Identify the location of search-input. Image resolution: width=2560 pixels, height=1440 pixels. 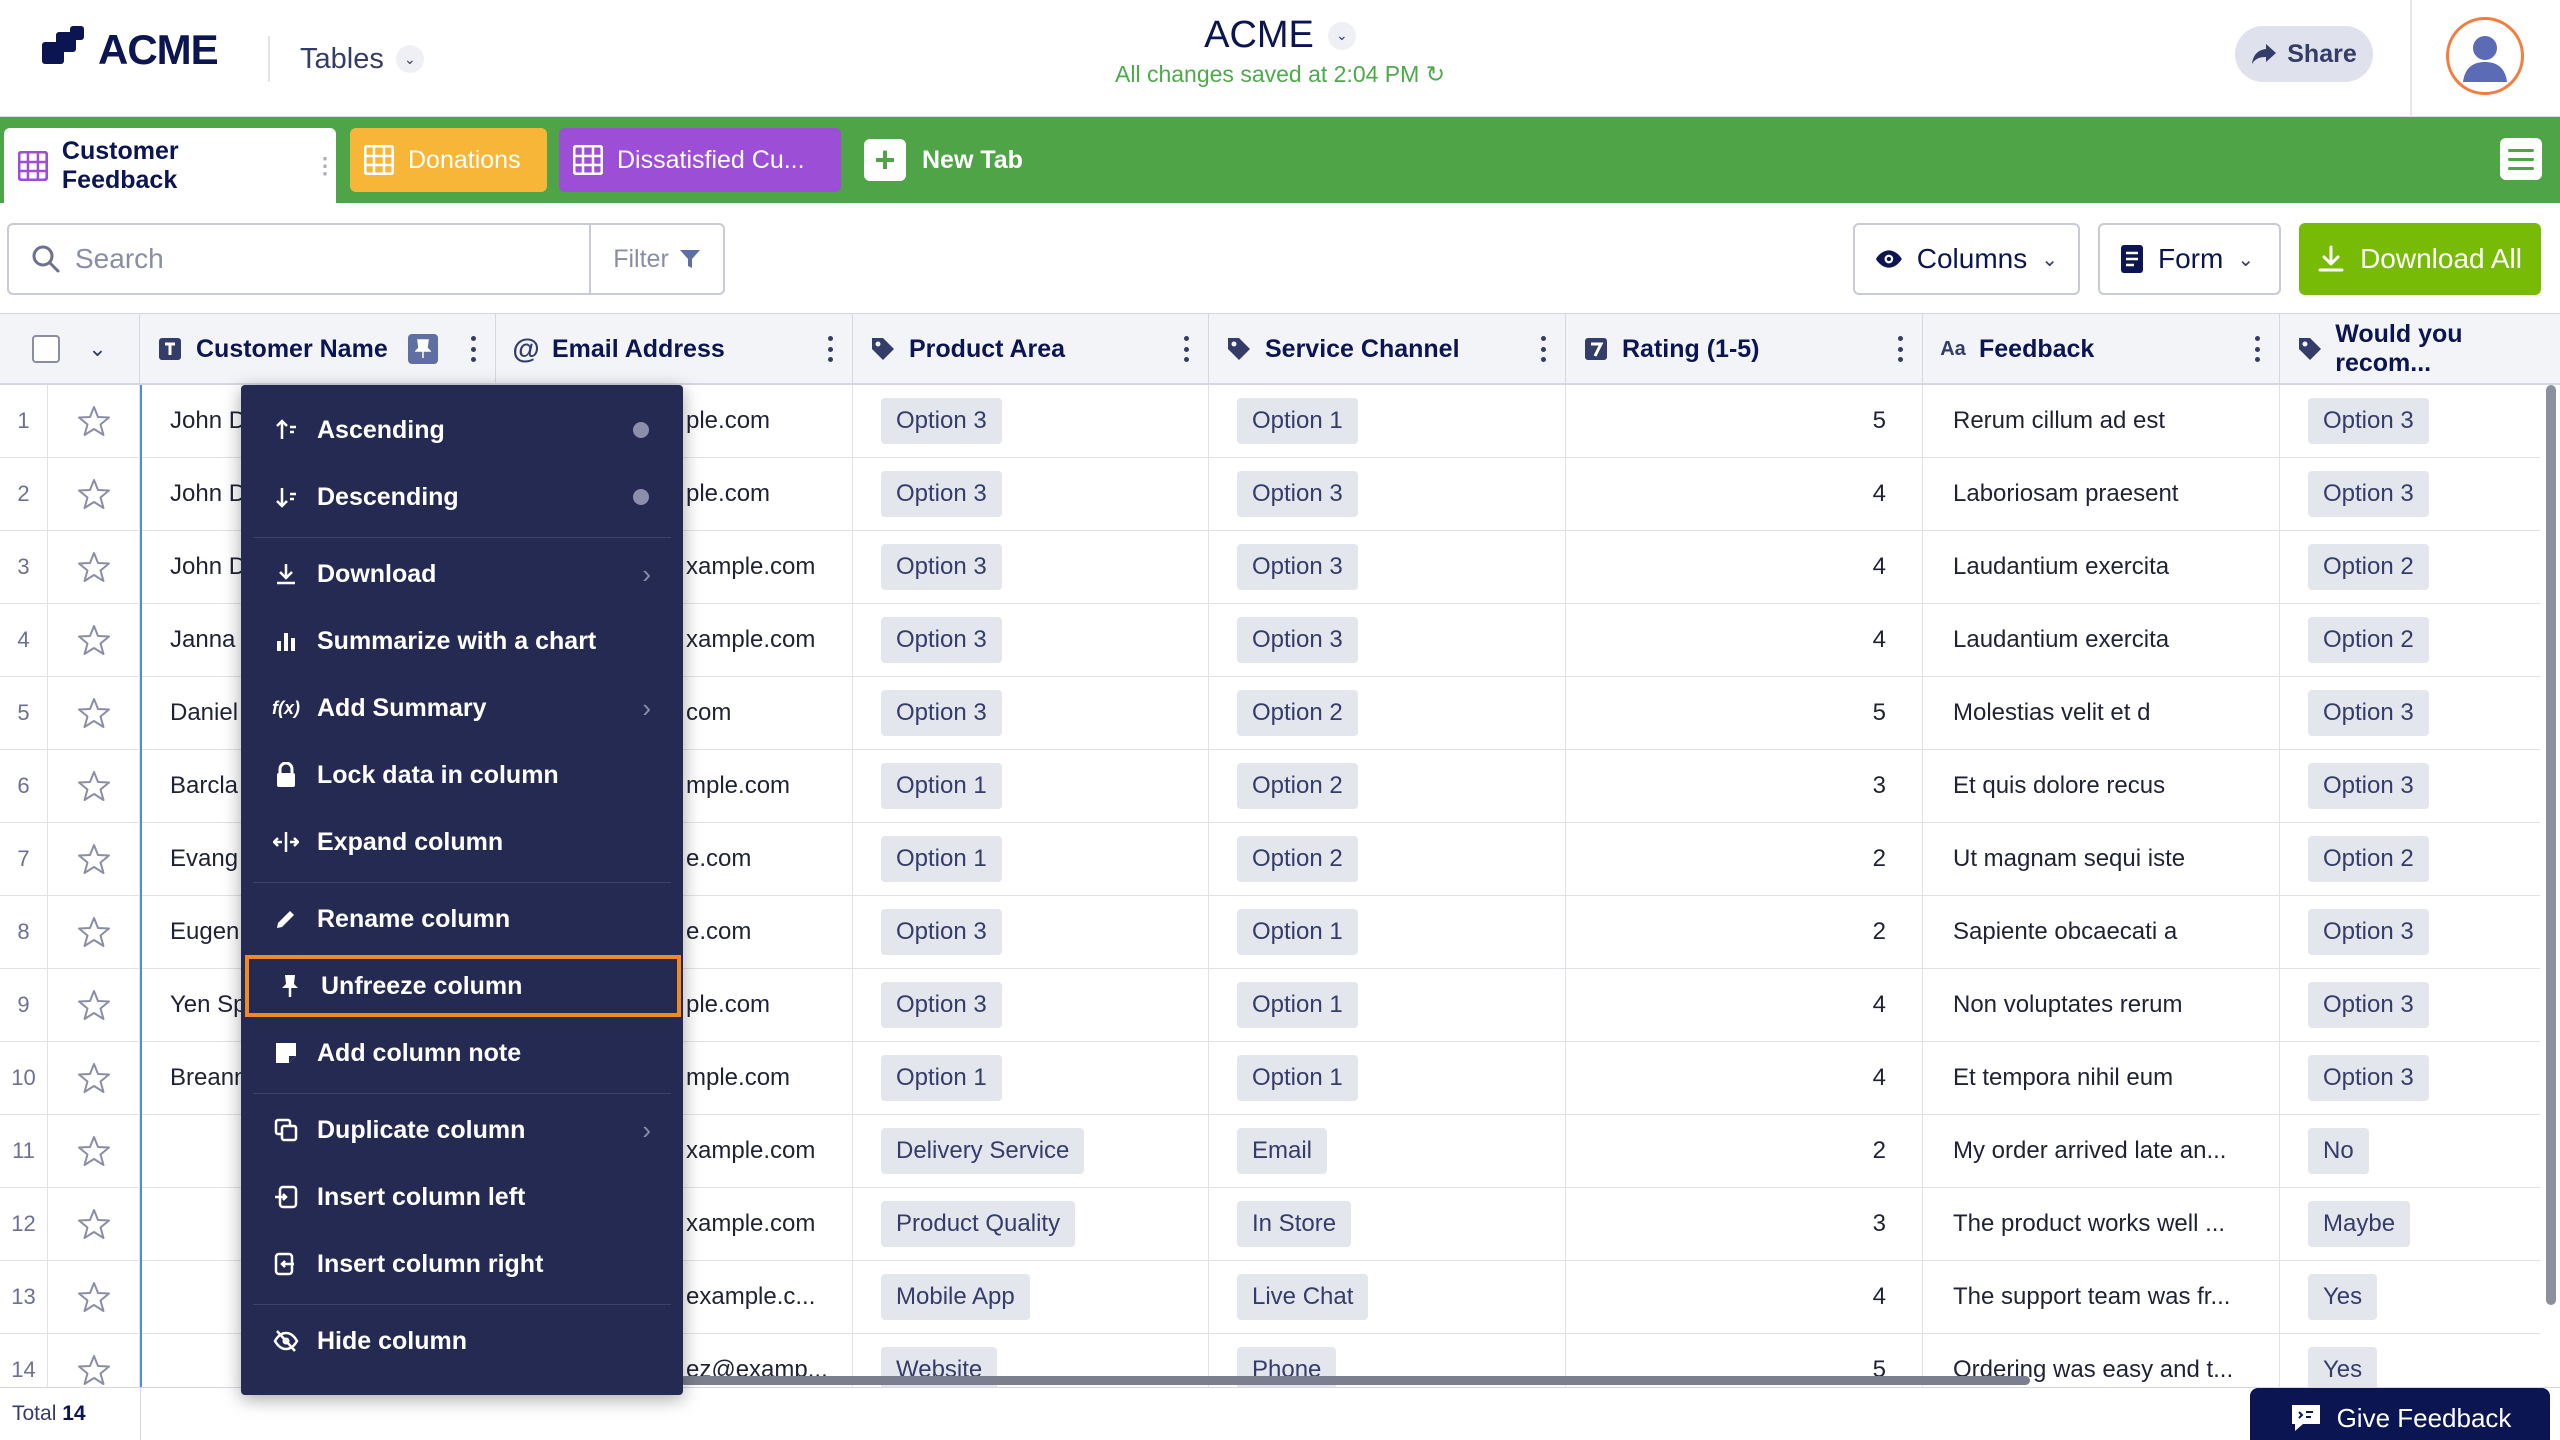
(355, 259).